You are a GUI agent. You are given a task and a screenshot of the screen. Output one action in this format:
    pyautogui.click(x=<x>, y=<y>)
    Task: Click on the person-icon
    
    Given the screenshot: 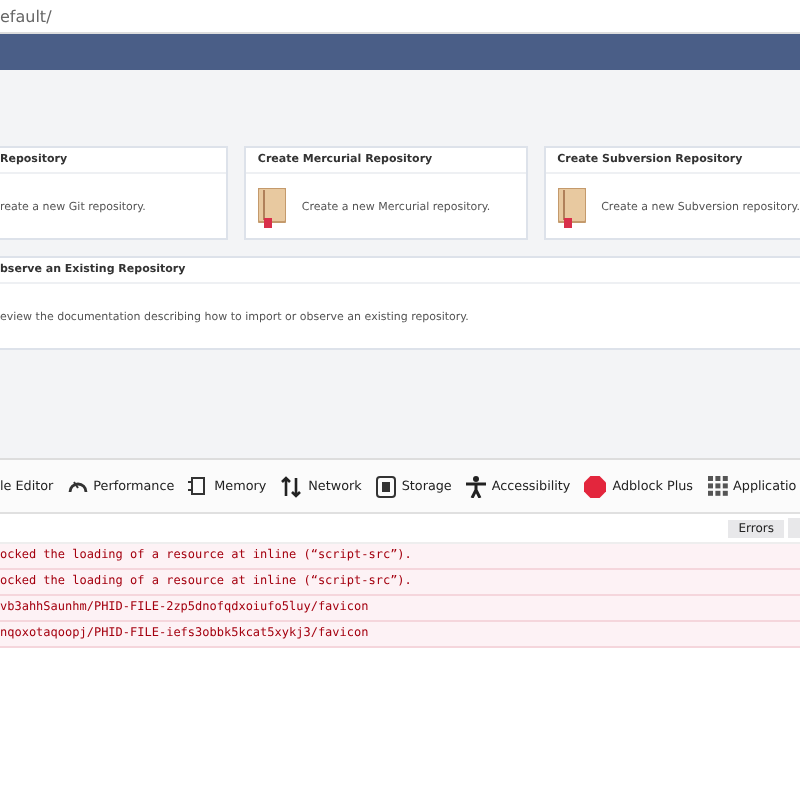 What is the action you would take?
    pyautogui.click(x=475, y=486)
    